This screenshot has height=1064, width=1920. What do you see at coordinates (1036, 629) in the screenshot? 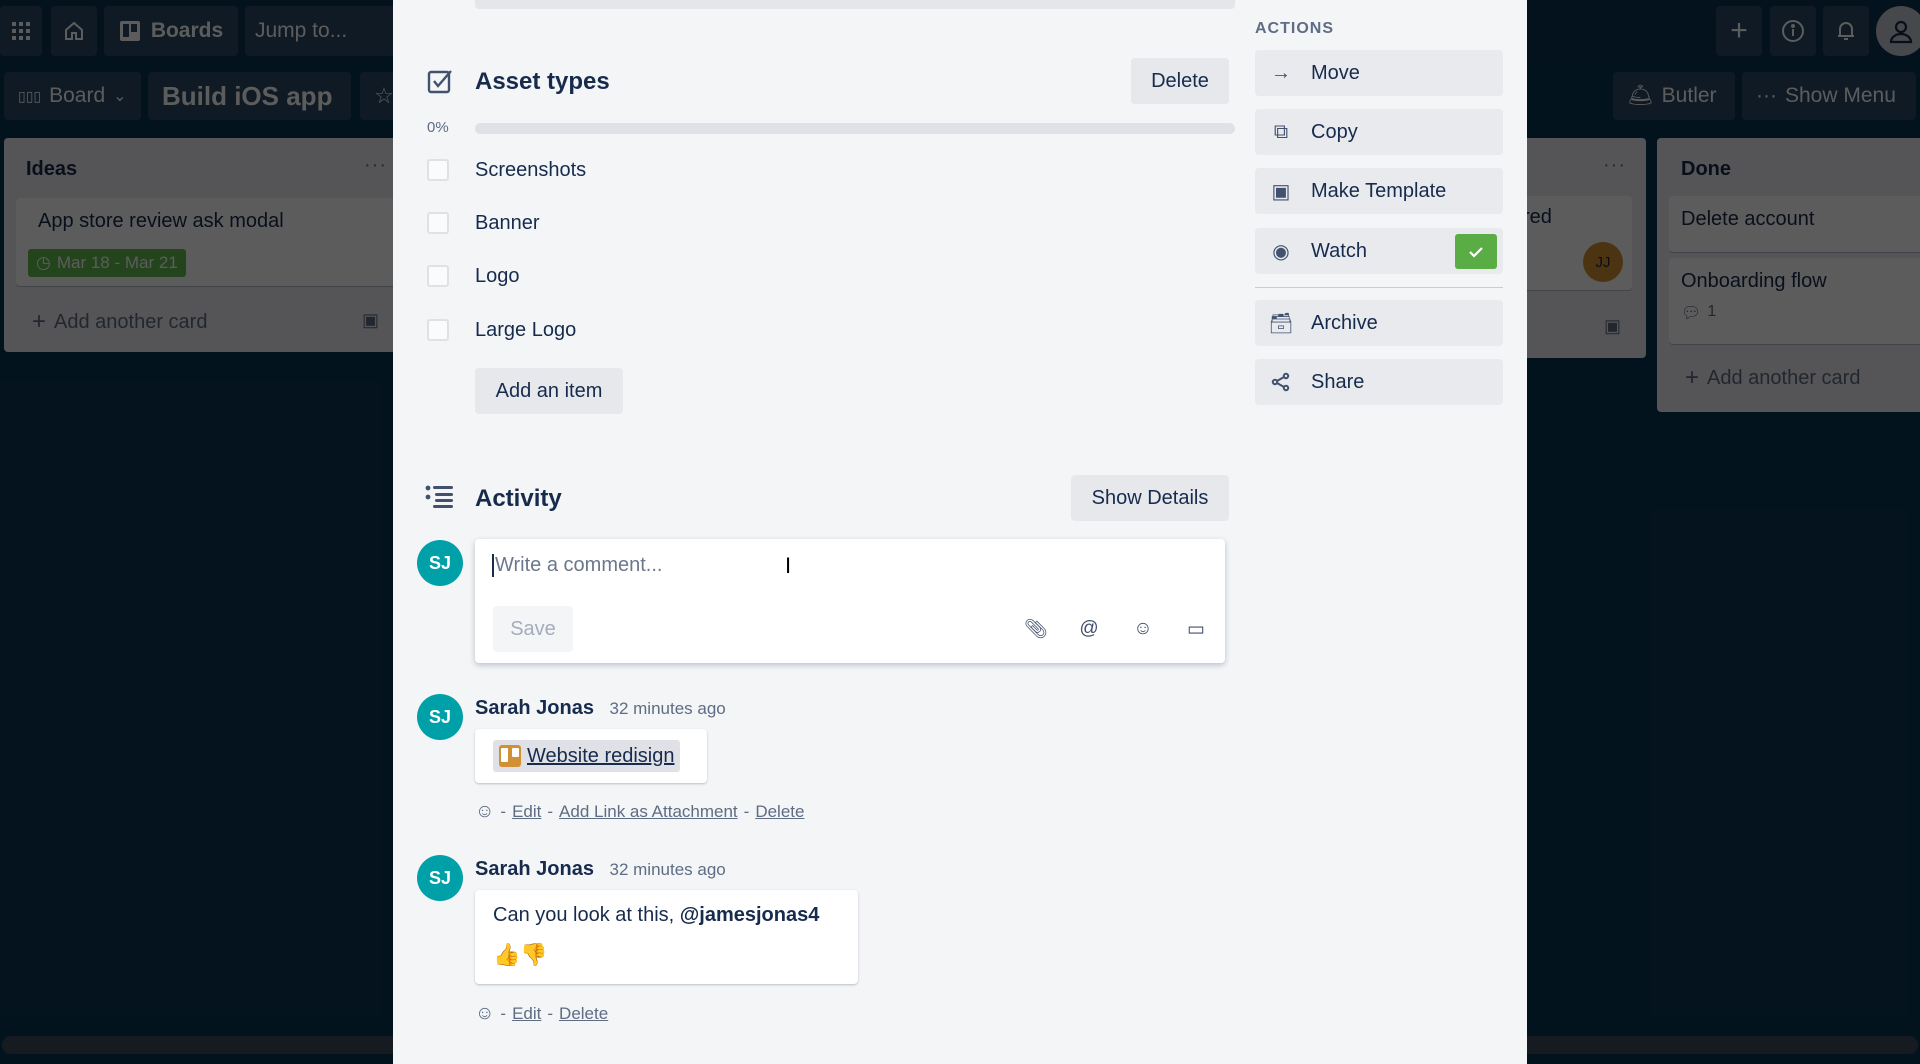
I see `attachment-icon: 📎︎` at bounding box center [1036, 629].